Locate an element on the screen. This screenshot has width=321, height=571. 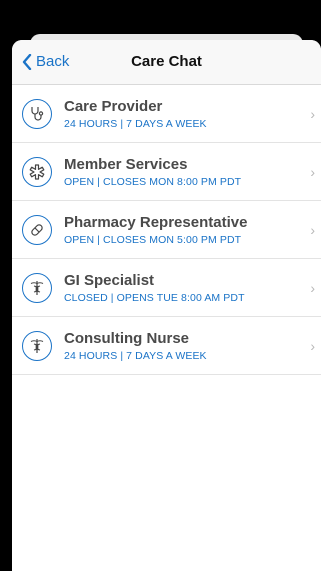
pill-icon is located at coordinates (37, 229).